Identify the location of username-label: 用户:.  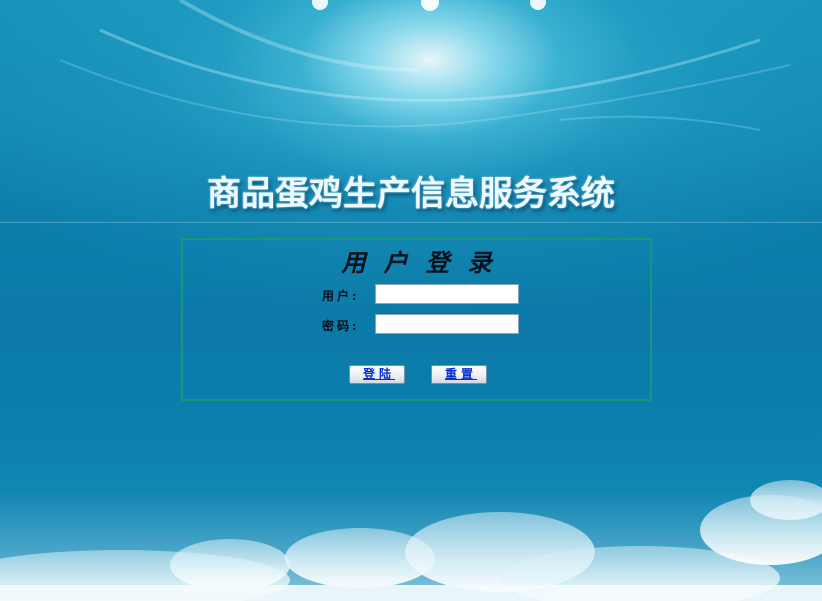
(341, 296).